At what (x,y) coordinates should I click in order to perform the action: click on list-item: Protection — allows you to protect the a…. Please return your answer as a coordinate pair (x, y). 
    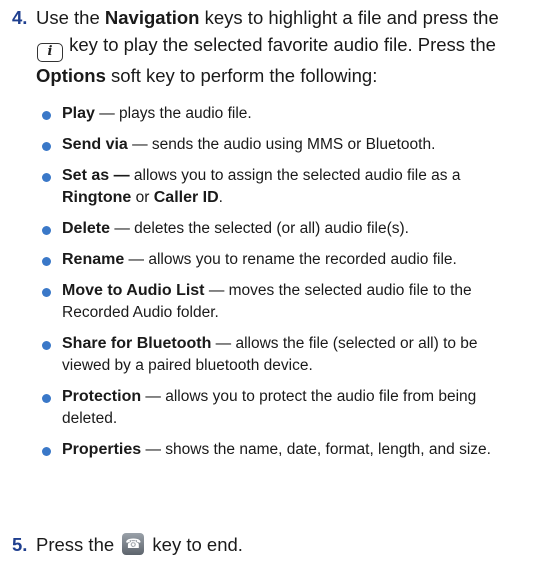
    Looking at the image, I should click on (283, 408).